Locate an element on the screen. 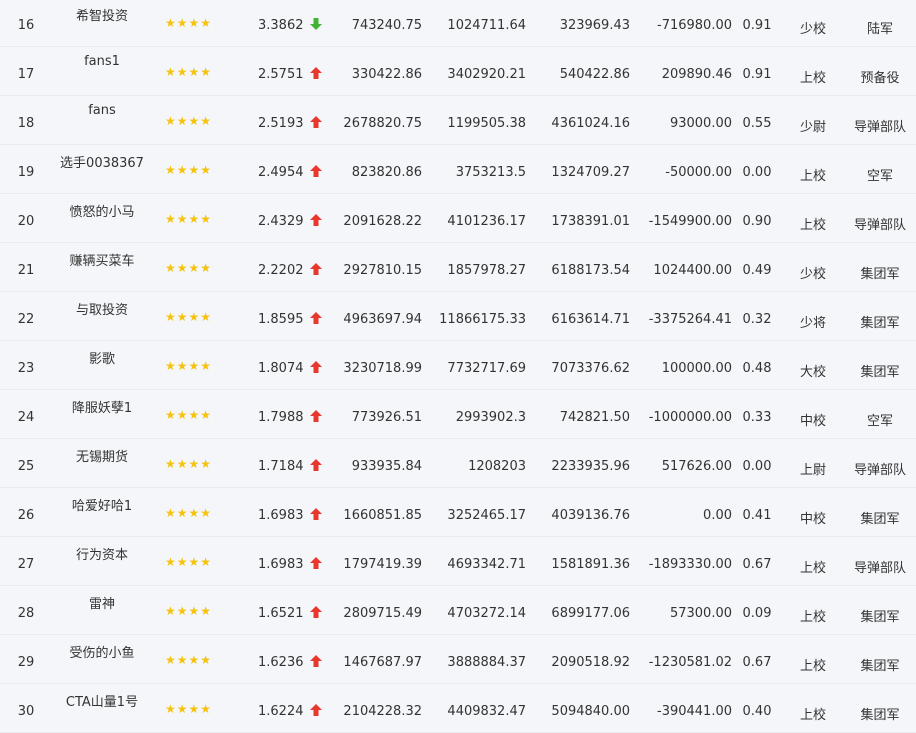  unit-name: 预备役 is located at coordinates (880, 78).